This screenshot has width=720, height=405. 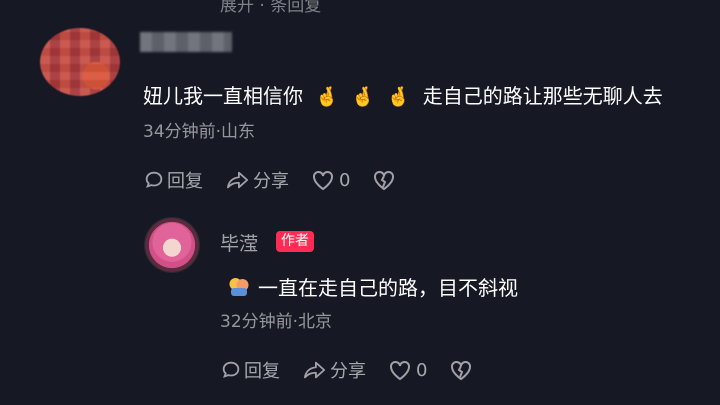 What do you see at coordinates (80, 62) in the screenshot?
I see `avatar` at bounding box center [80, 62].